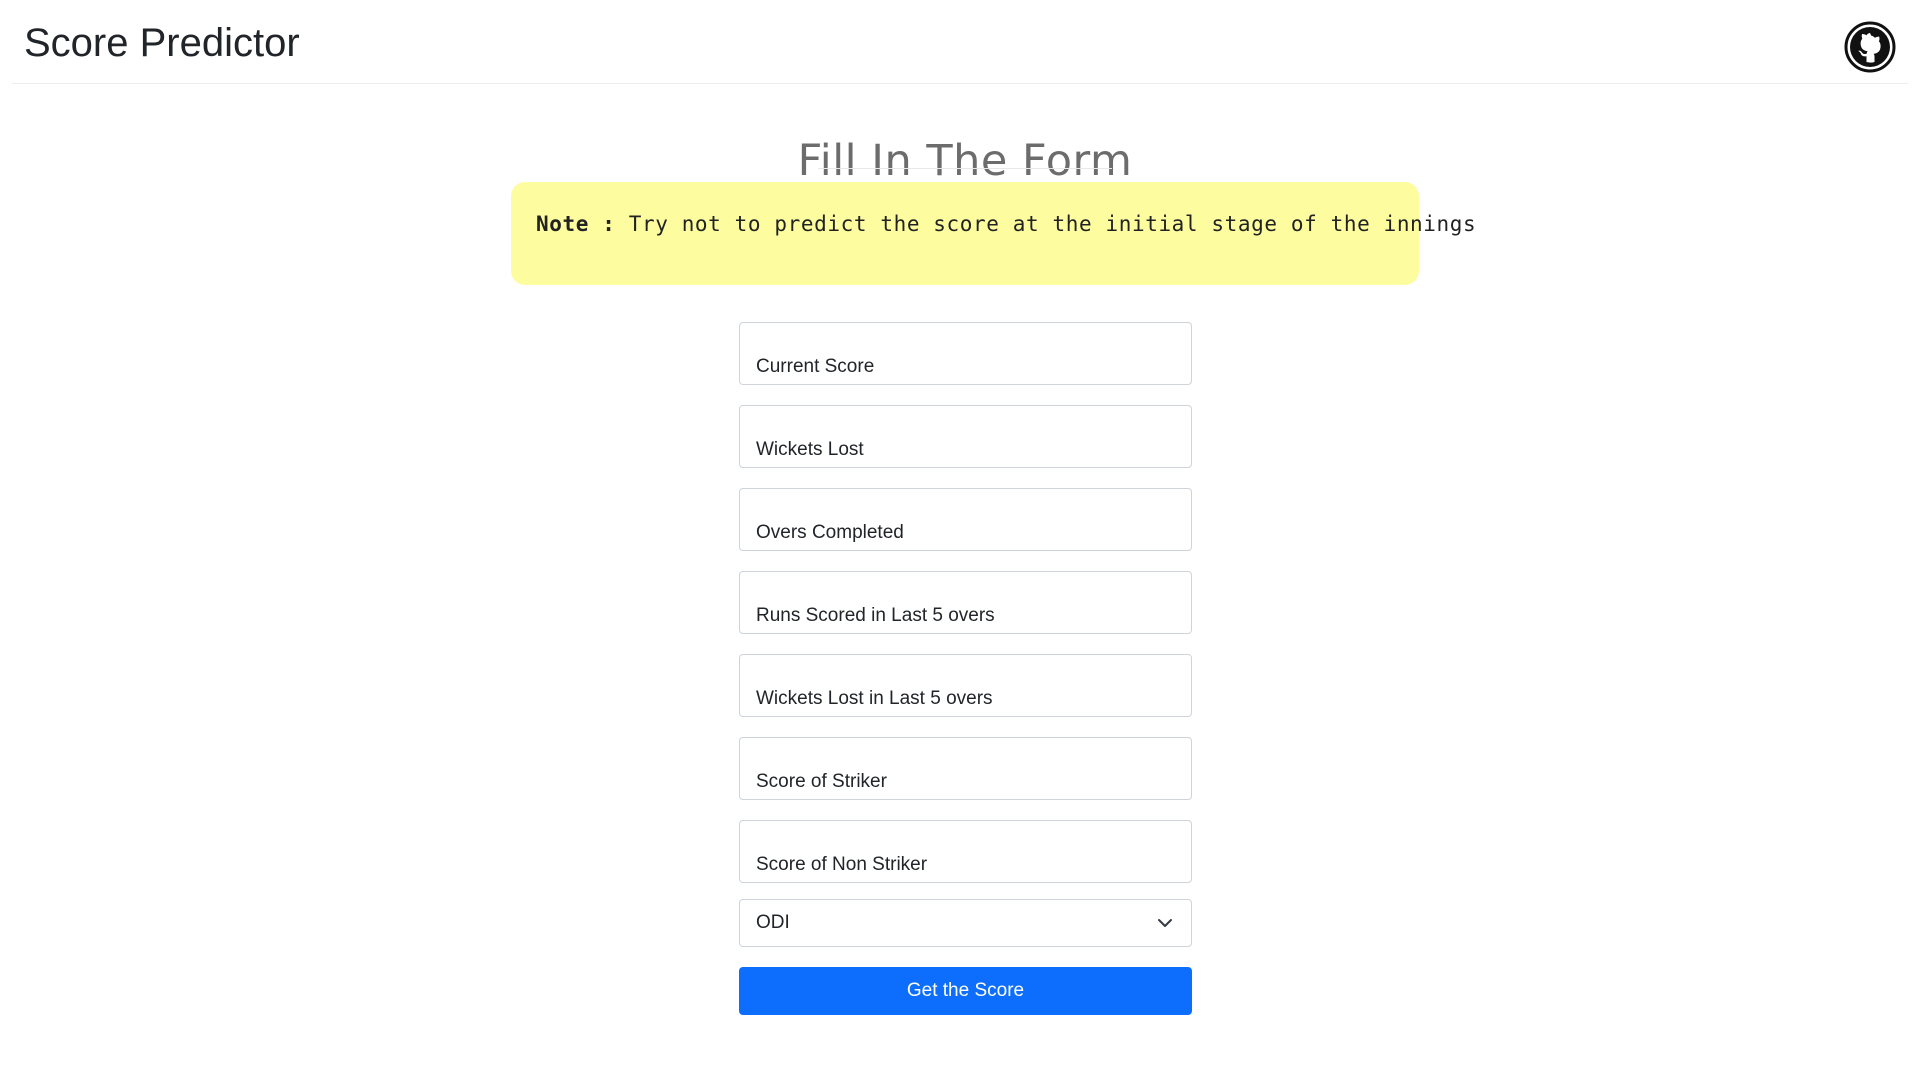  What do you see at coordinates (773, 922) in the screenshot?
I see `match-type-value: ODI` at bounding box center [773, 922].